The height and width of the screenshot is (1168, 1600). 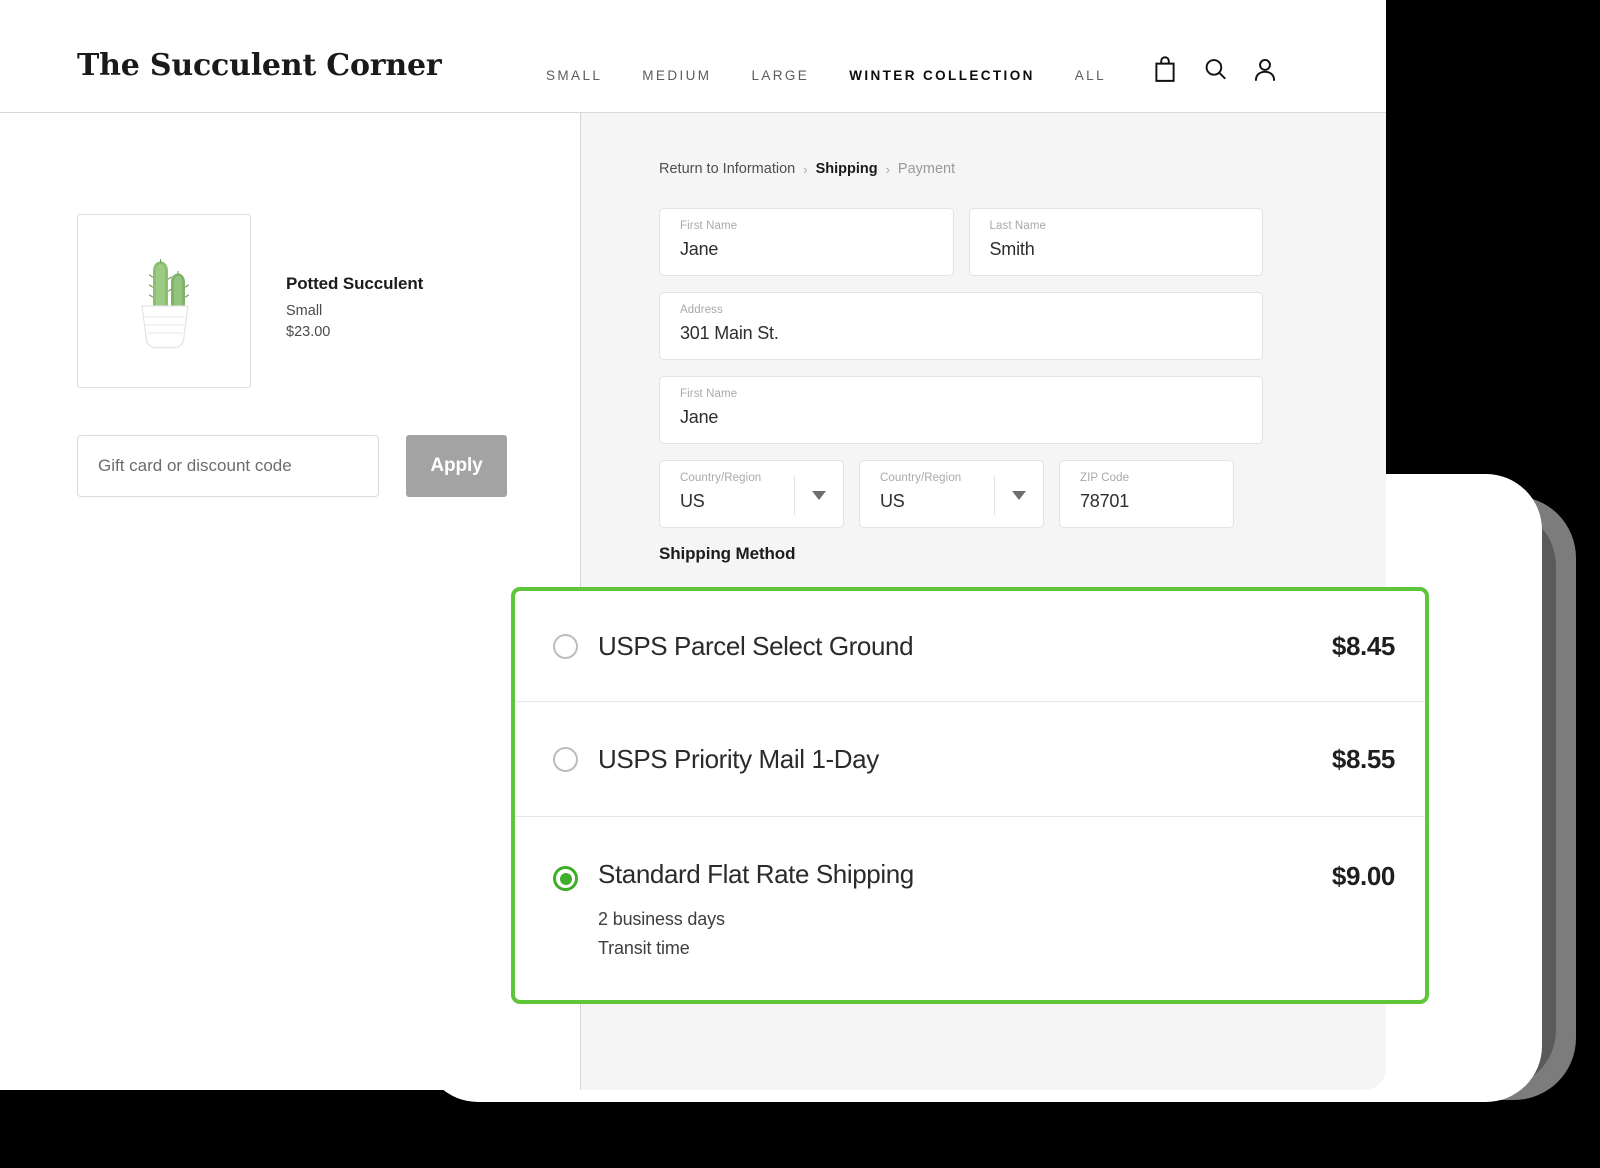 What do you see at coordinates (1018, 226) in the screenshot?
I see `last-name-label: Last Name` at bounding box center [1018, 226].